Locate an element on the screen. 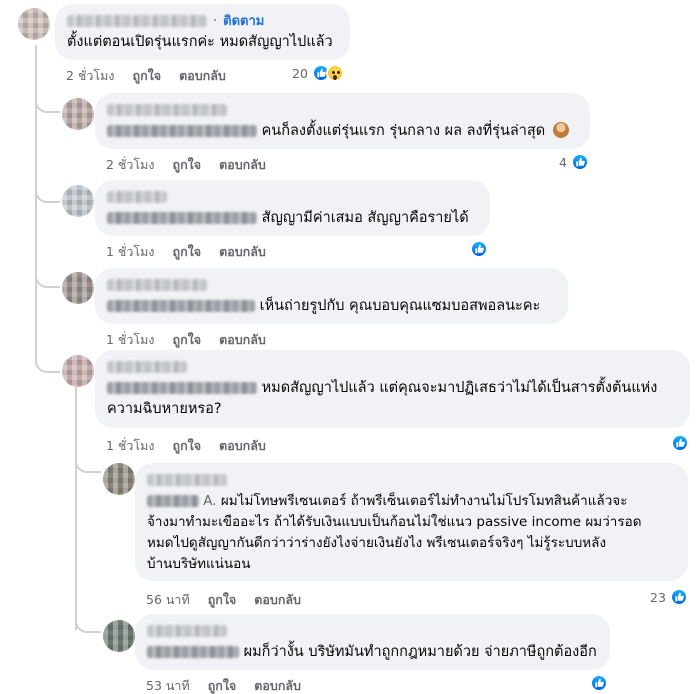 This screenshot has height=694, width=700. reaction-summary: 23 is located at coordinates (669, 597).